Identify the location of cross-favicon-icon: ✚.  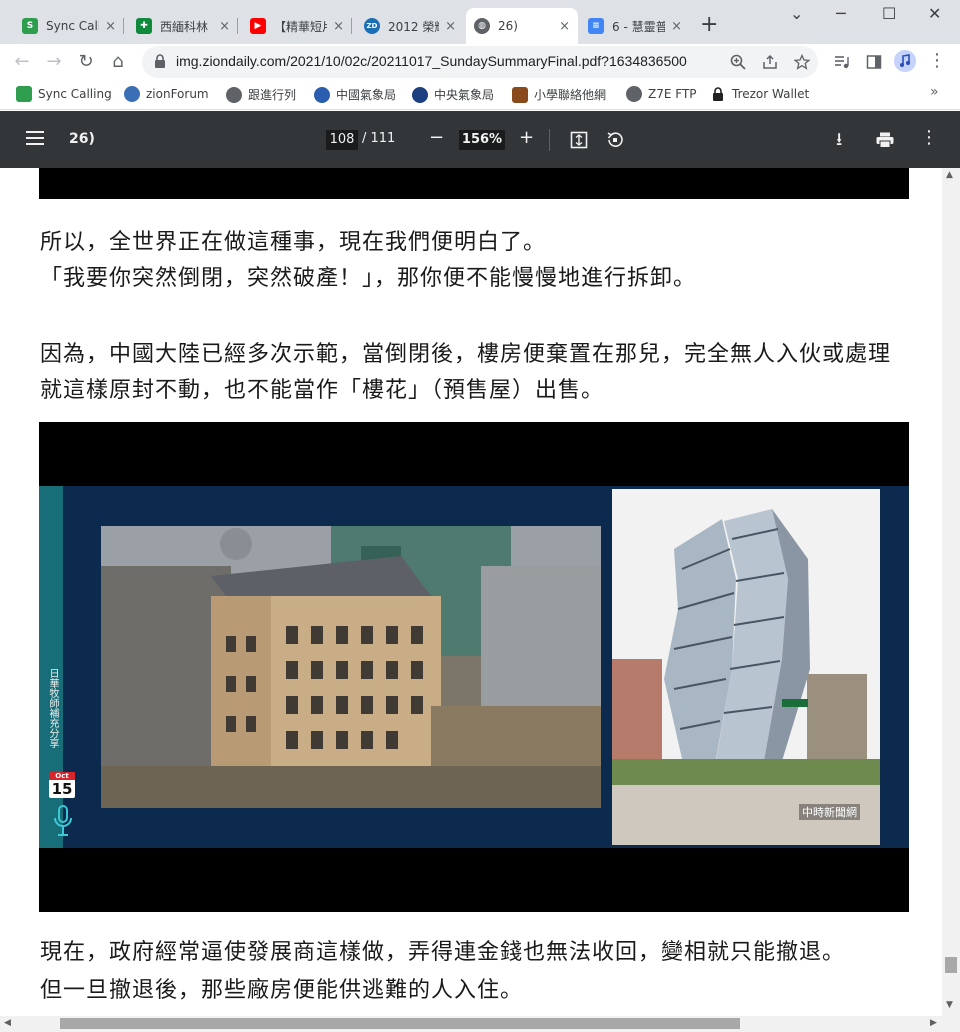
(144, 26).